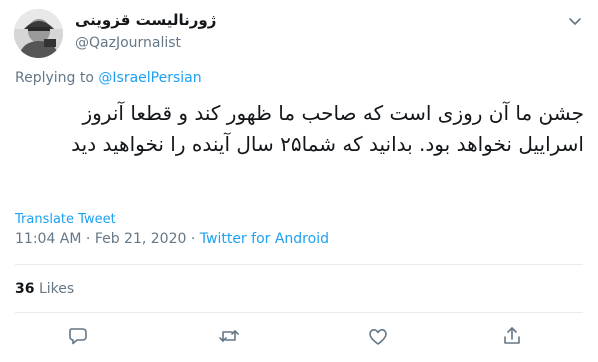 The height and width of the screenshot is (362, 598). I want to click on author-display-name: ژورنالیست قزوینی, so click(145, 20).